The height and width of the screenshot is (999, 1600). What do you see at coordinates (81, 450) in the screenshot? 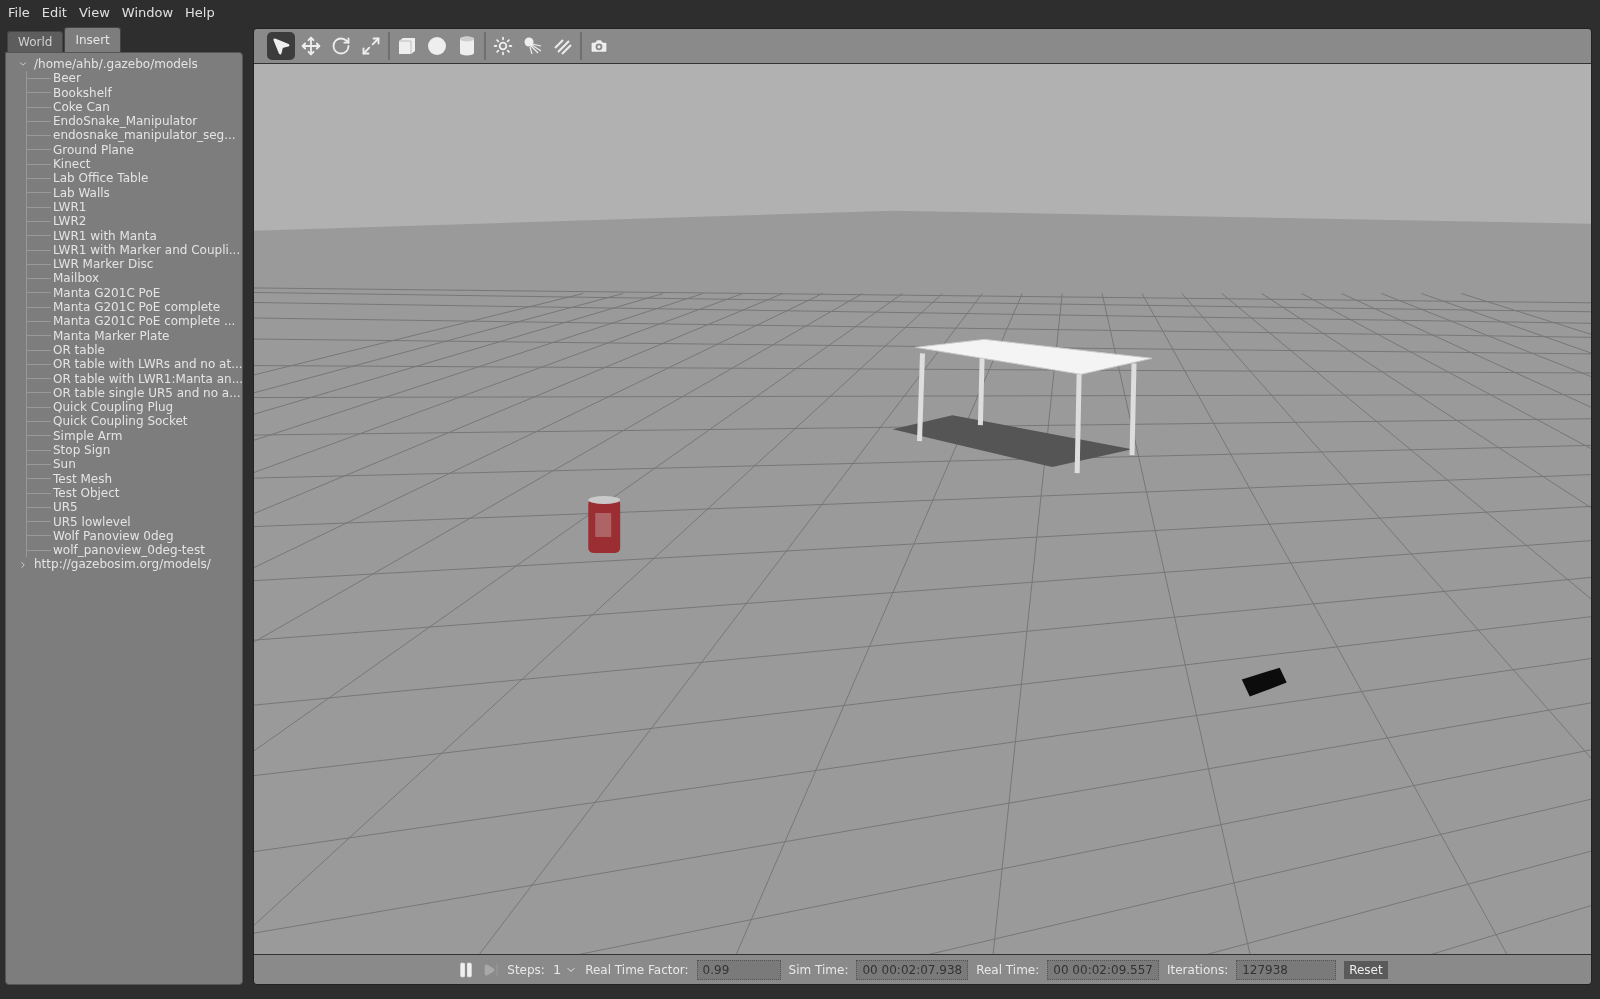
I see `tree-item: Stop Sign` at bounding box center [81, 450].